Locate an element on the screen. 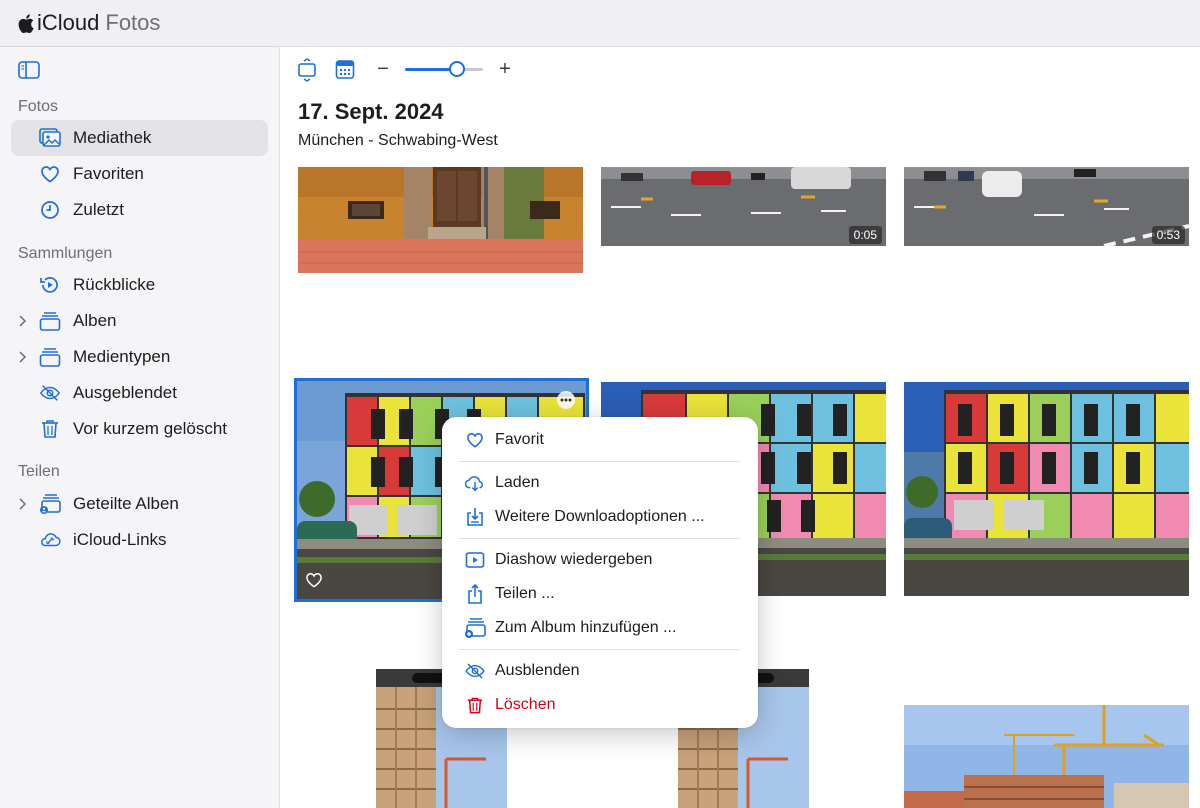 The height and width of the screenshot is (808, 1200). menu-item-ausblenden: Ausblenden is located at coordinates (600, 671).